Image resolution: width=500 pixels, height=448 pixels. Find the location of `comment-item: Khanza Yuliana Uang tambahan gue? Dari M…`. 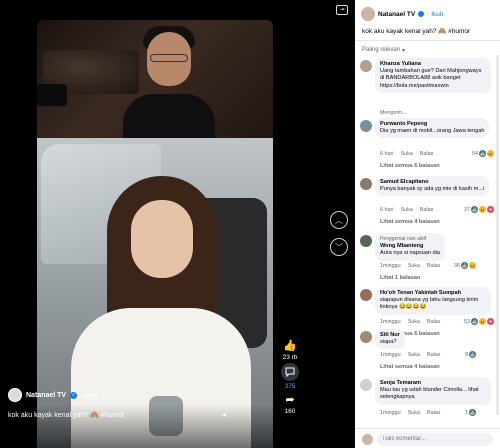

comment-item: Khanza Yuliana Uang tambahan gue? Dari M… is located at coordinates (427, 88).